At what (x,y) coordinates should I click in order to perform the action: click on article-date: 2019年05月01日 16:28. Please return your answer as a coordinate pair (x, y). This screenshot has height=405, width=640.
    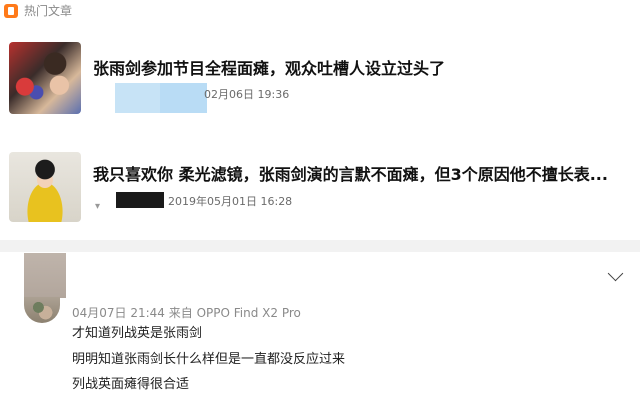
    Looking at the image, I should click on (230, 201).